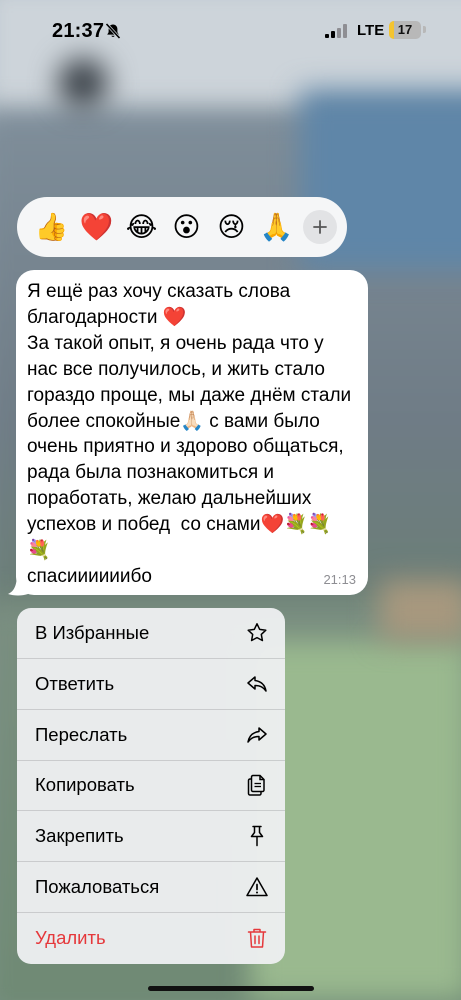  I want to click on message-time: 21:13, so click(339, 579).